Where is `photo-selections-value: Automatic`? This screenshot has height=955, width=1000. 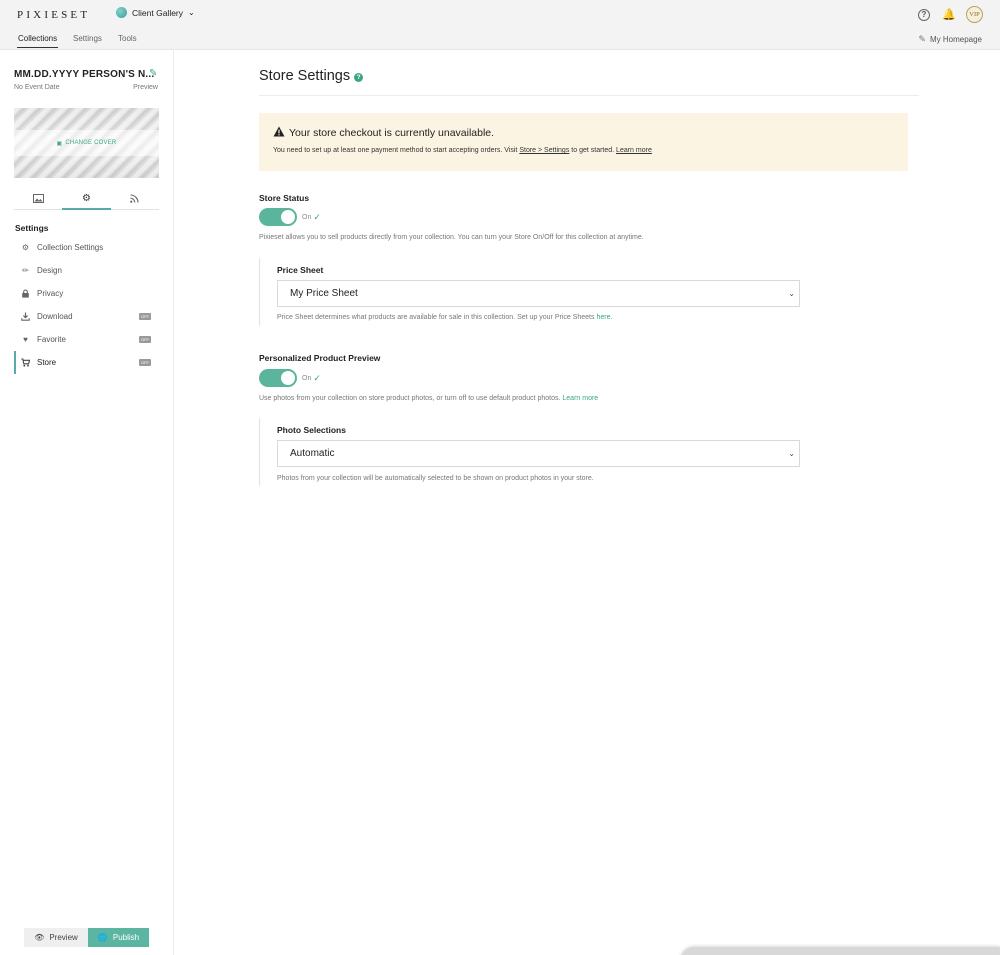 photo-selections-value: Automatic is located at coordinates (312, 453).